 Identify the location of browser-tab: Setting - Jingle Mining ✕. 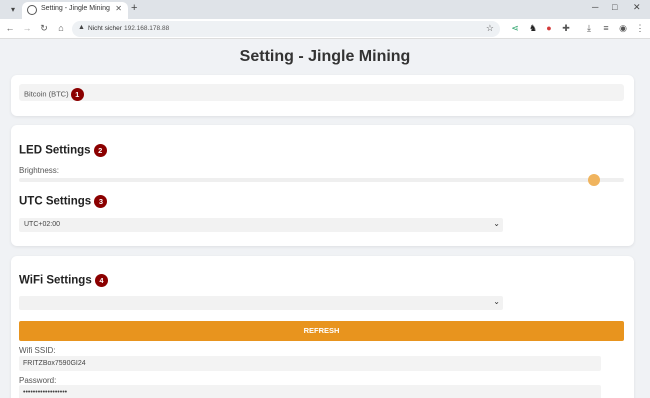
(75, 10).